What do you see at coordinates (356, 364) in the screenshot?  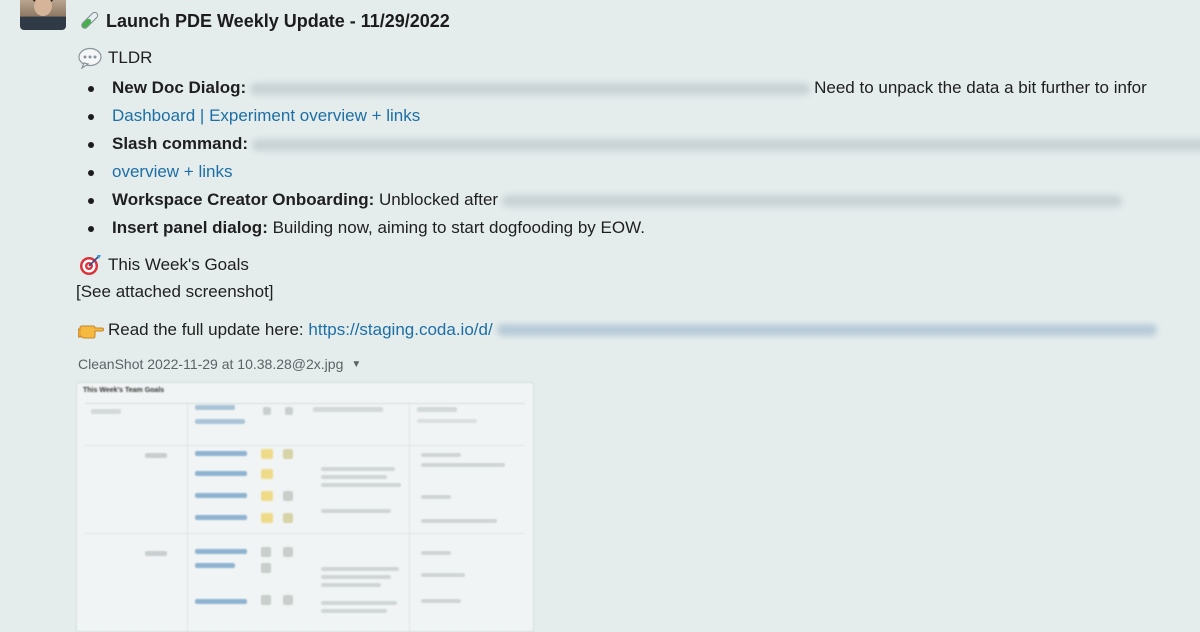 I see `chevron-down-icon: ▼` at bounding box center [356, 364].